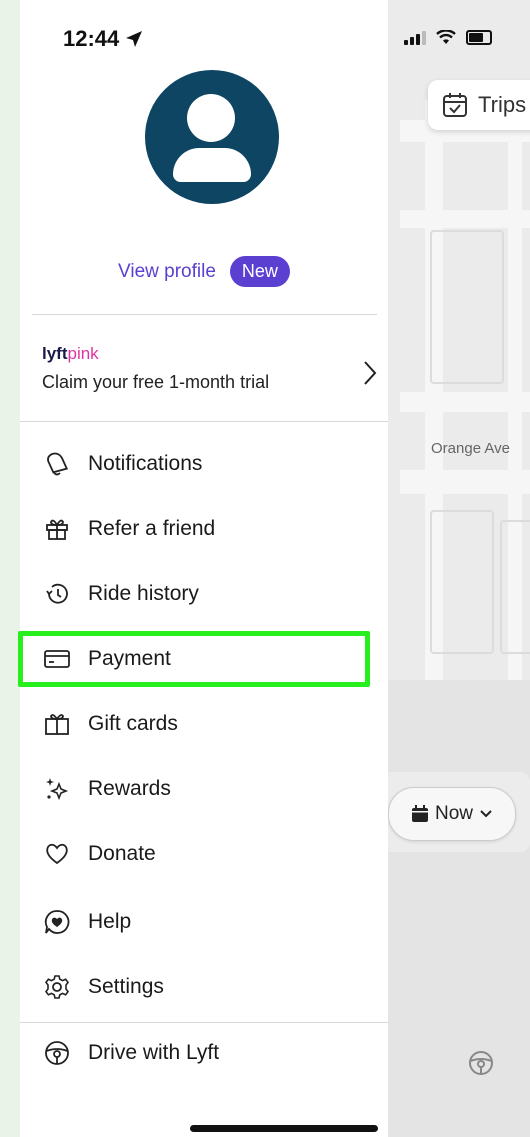  I want to click on trips-label: Trips, so click(502, 104).